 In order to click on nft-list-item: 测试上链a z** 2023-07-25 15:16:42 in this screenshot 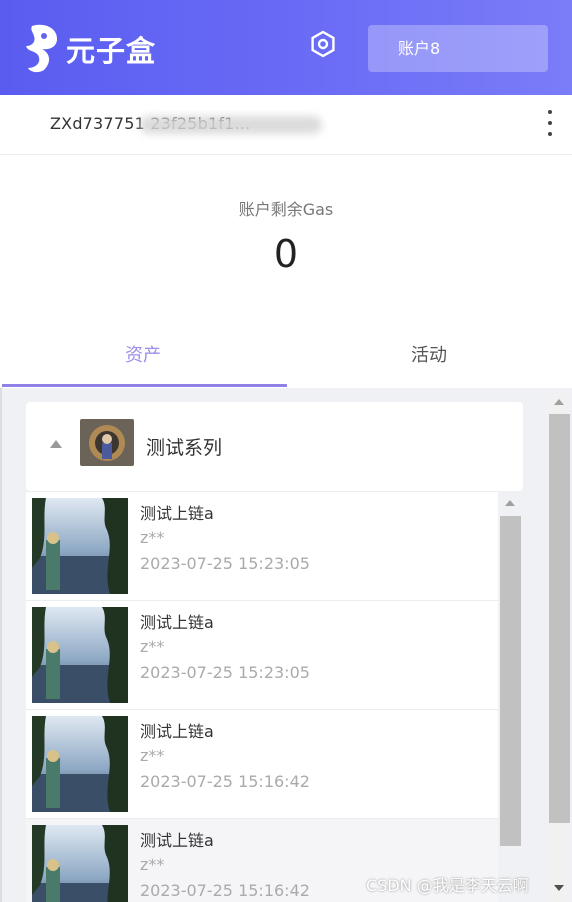, I will do `click(262, 763)`.